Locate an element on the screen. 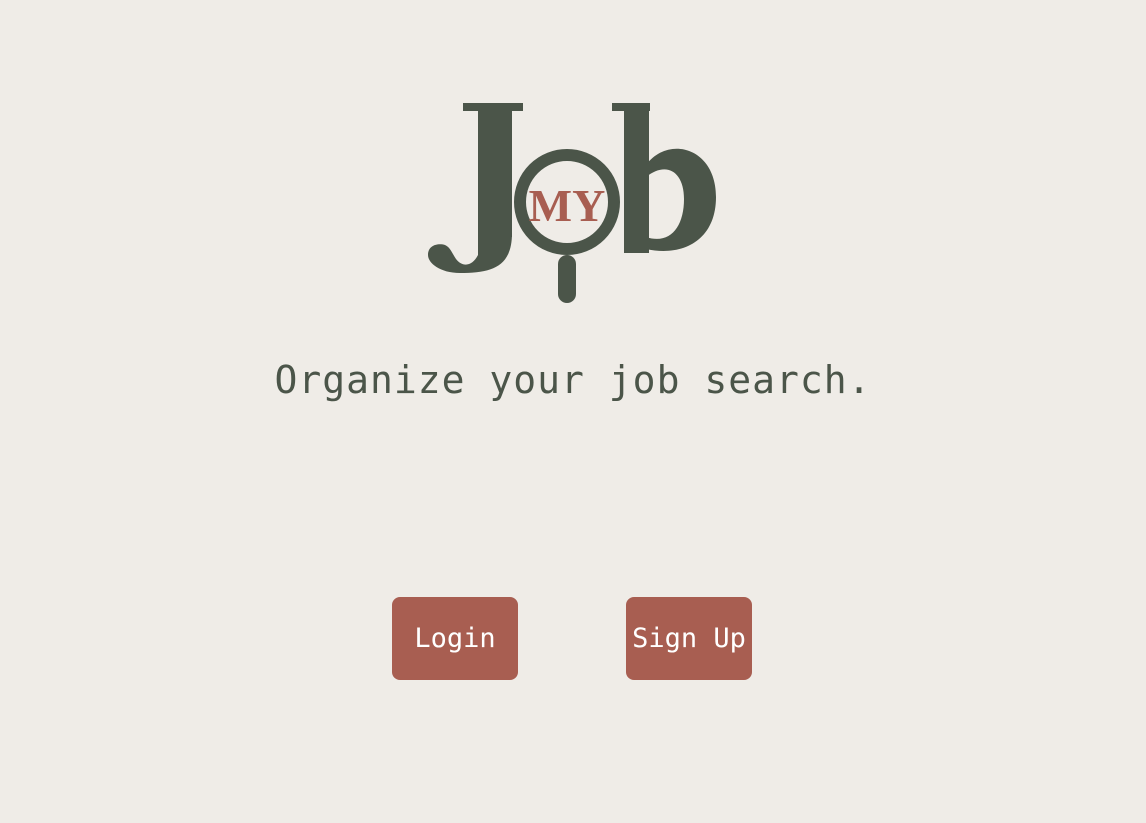 The width and height of the screenshot is (1146, 823). myjob-logo: MY Job is located at coordinates (572, 202).